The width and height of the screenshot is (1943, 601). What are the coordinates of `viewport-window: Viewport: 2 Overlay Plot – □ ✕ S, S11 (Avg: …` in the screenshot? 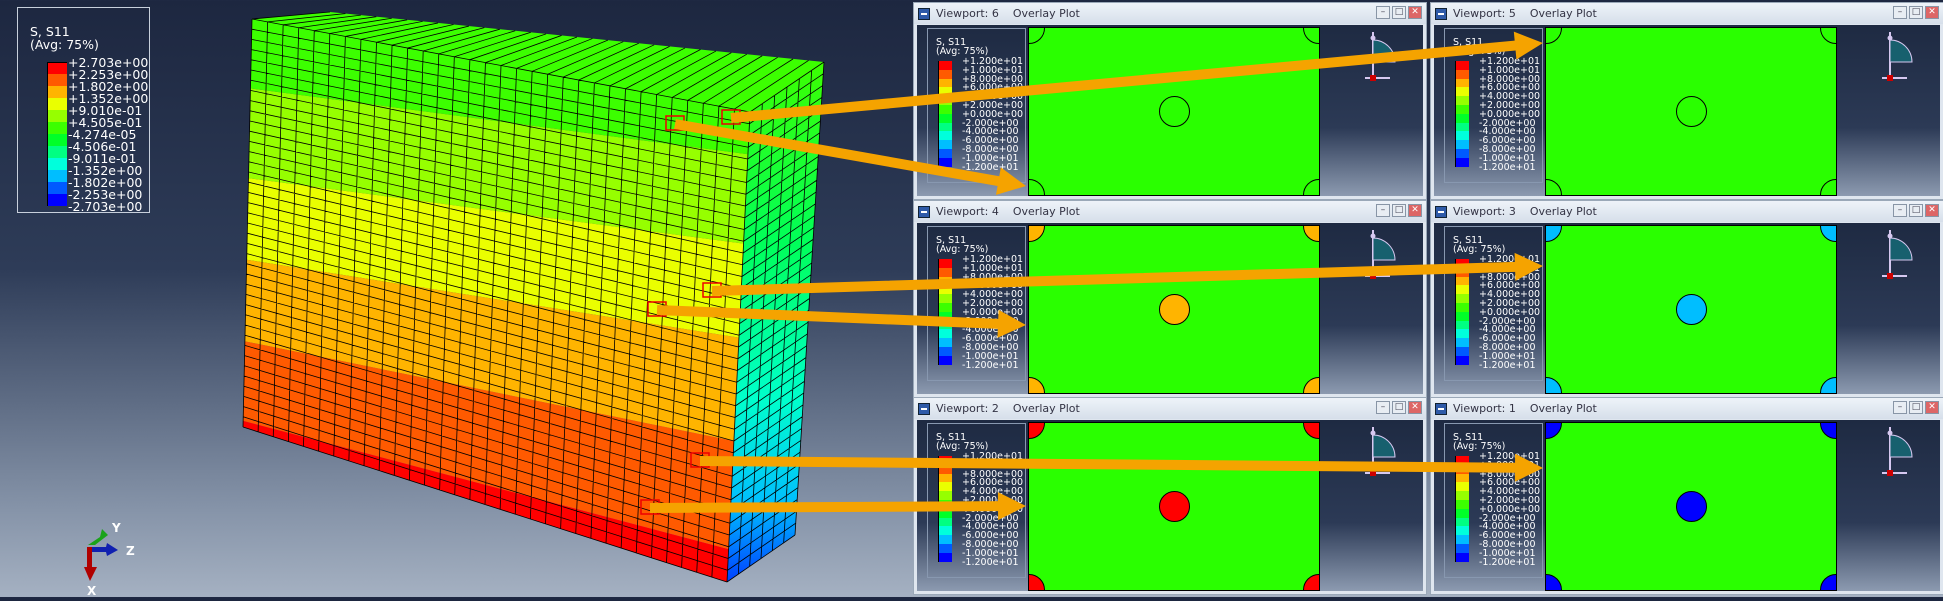 It's located at (1170, 496).